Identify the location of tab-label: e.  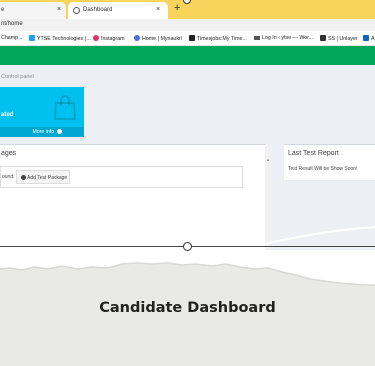
(3, 10).